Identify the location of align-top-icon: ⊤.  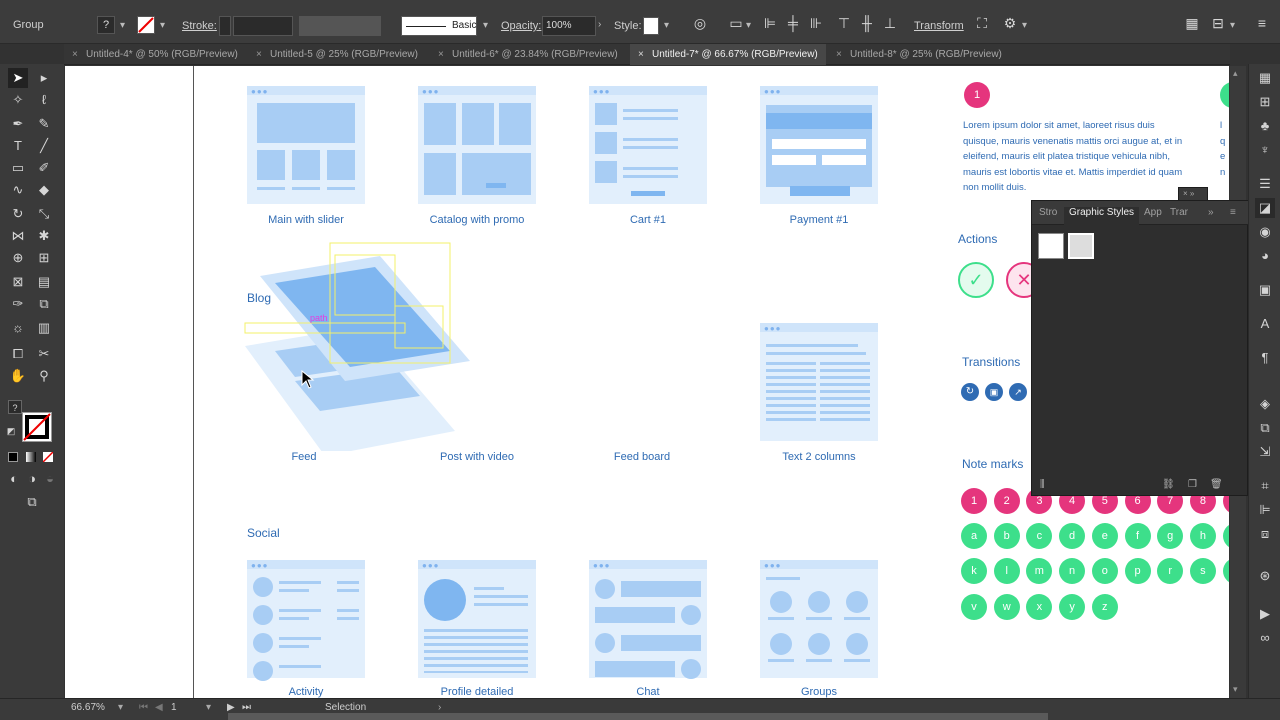
(844, 23).